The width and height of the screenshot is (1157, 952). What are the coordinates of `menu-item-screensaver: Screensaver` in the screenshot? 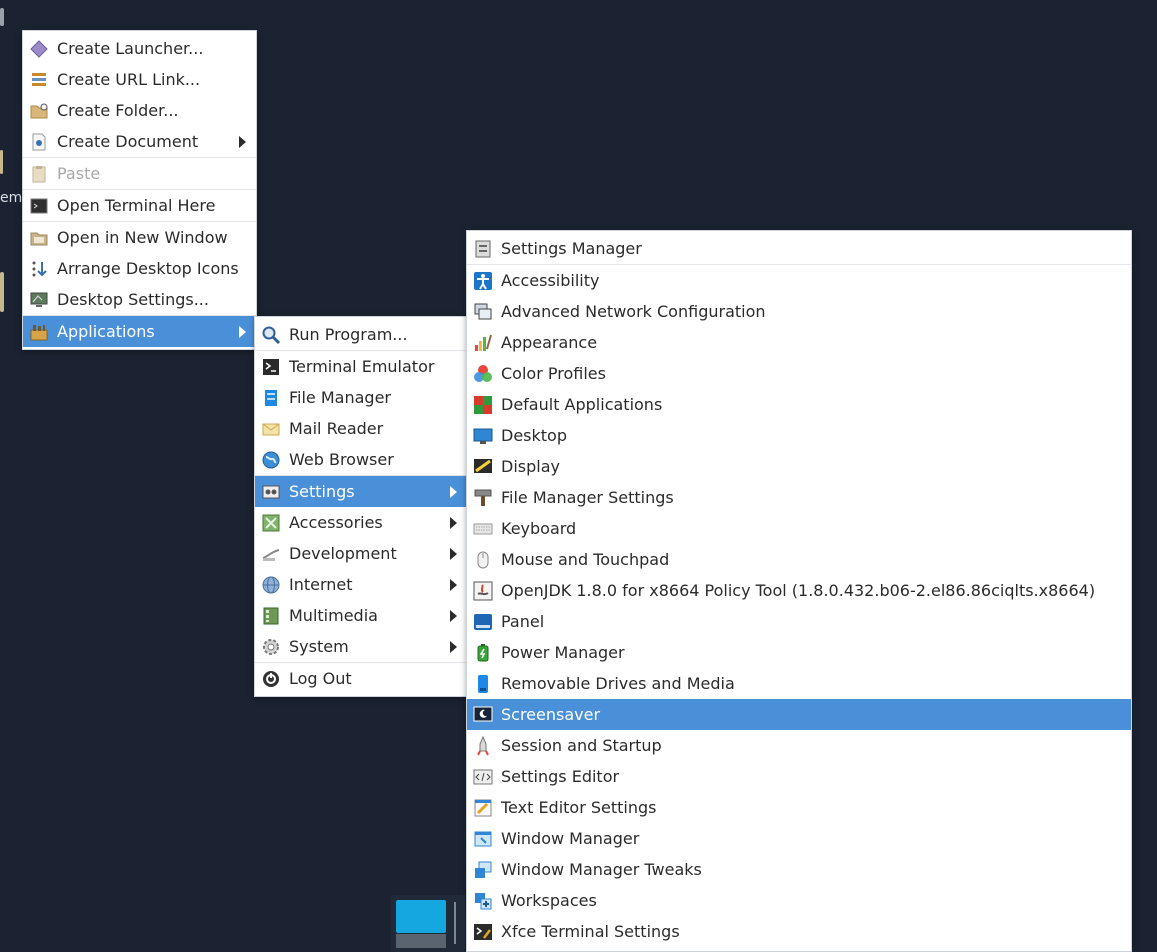 It's located at (799, 714).